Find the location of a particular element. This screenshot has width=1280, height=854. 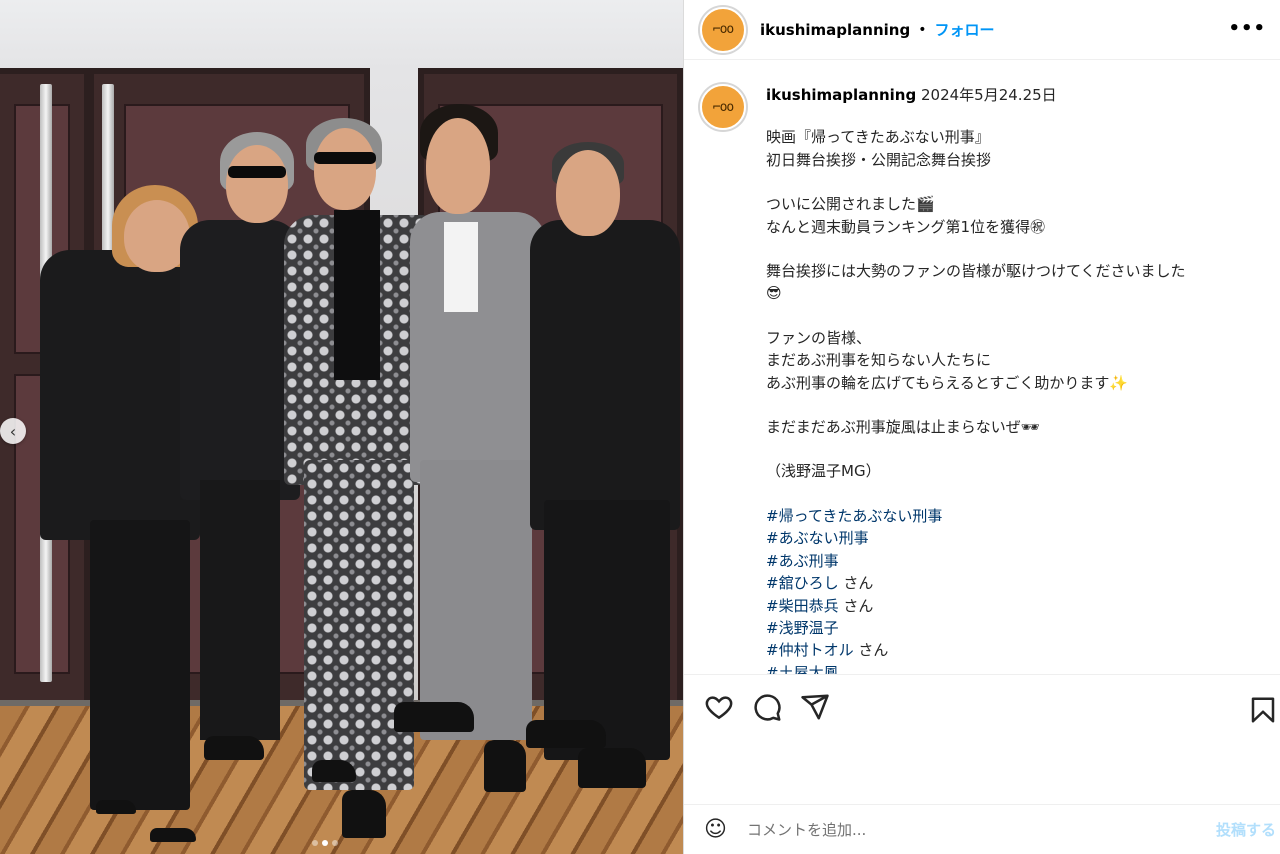

hashtag-link: #帰ってきたあぶない刑事 is located at coordinates (976, 516).